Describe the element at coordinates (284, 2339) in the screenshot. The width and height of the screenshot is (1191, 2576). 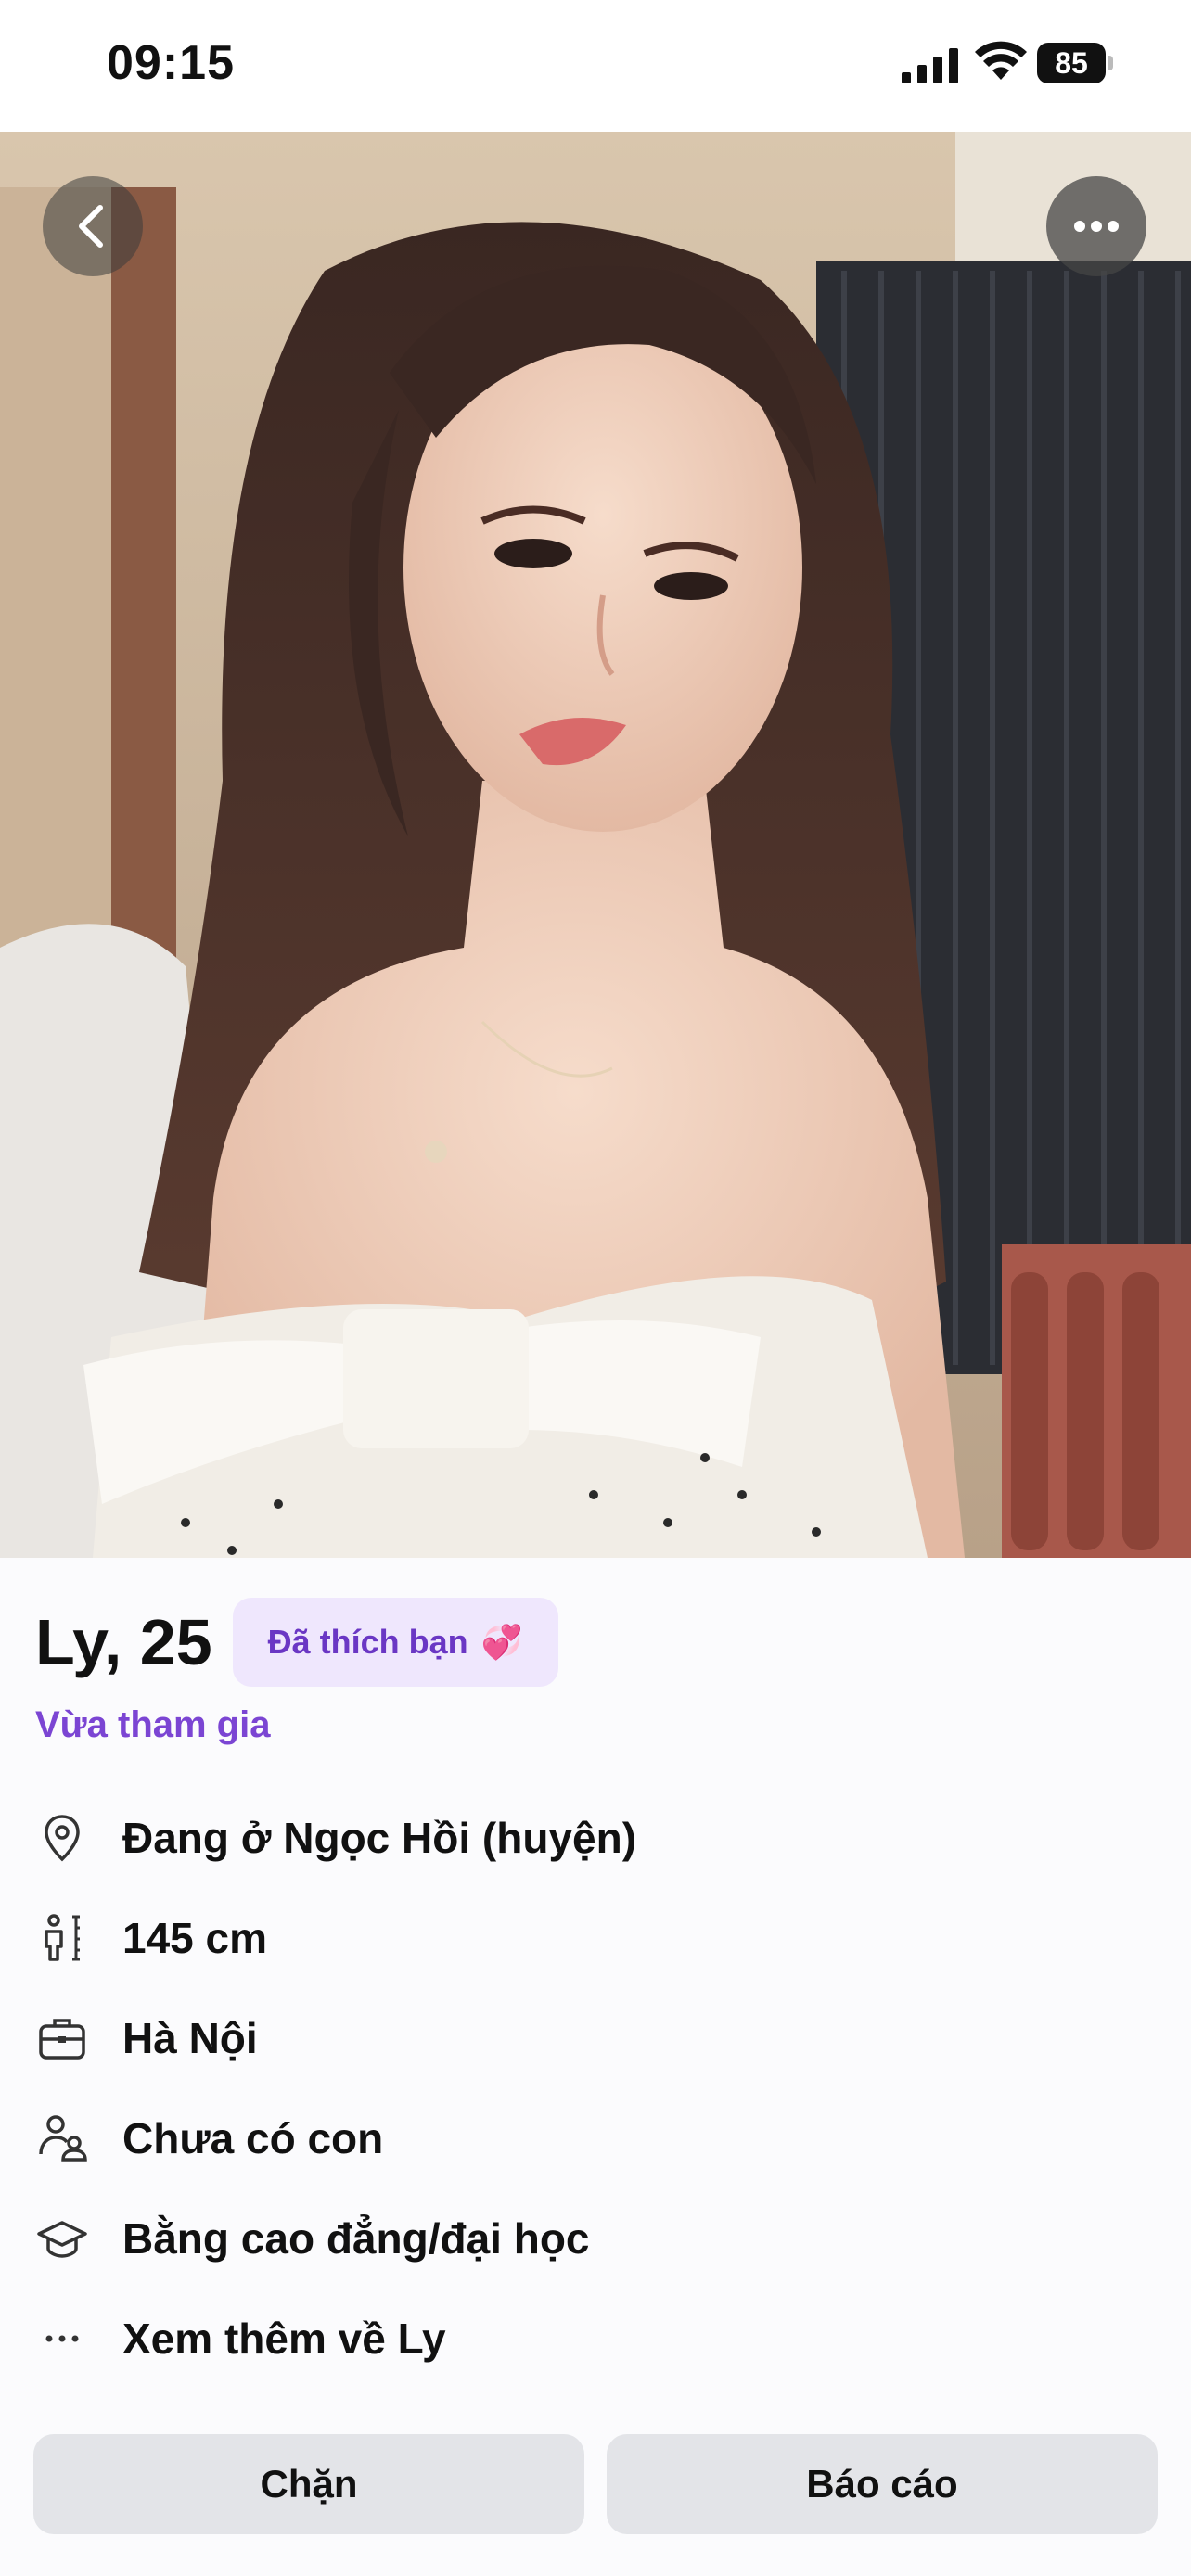
I see `see-more-link: Xem thêm về Ly` at that location.